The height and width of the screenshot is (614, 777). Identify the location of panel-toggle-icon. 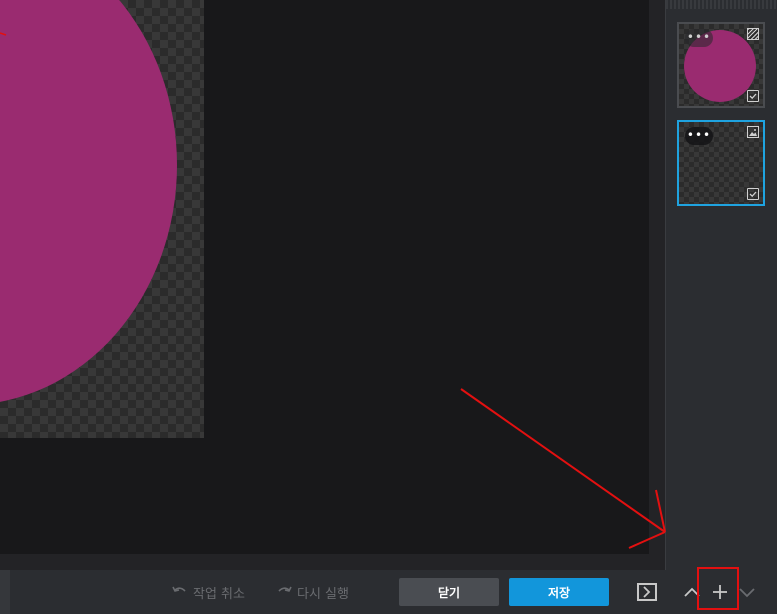
(647, 592).